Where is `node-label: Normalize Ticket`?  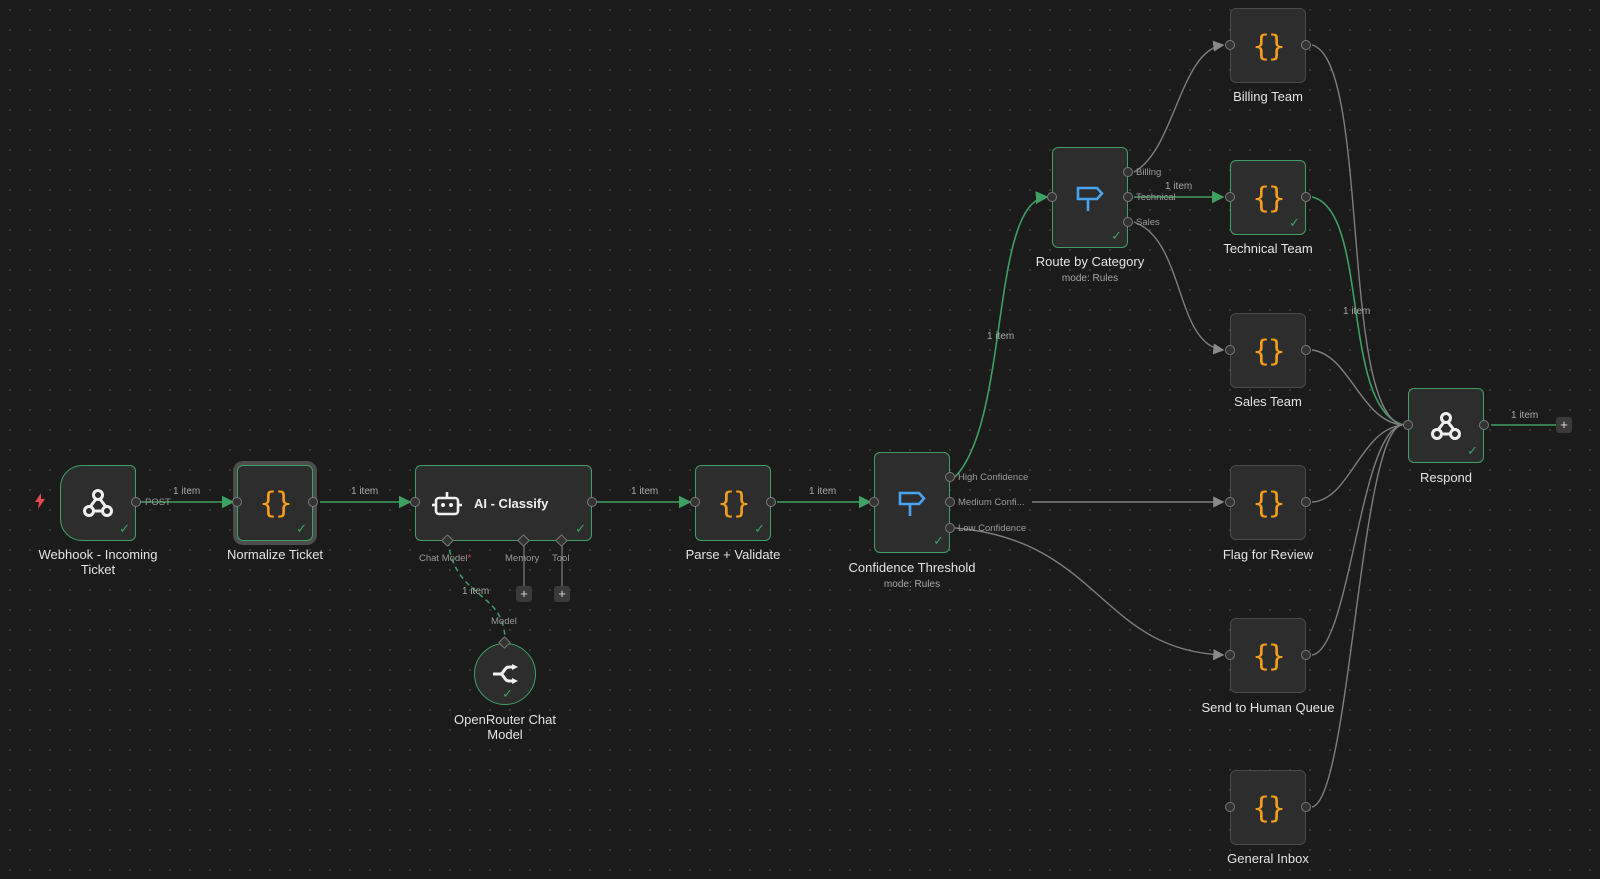 node-label: Normalize Ticket is located at coordinates (275, 554).